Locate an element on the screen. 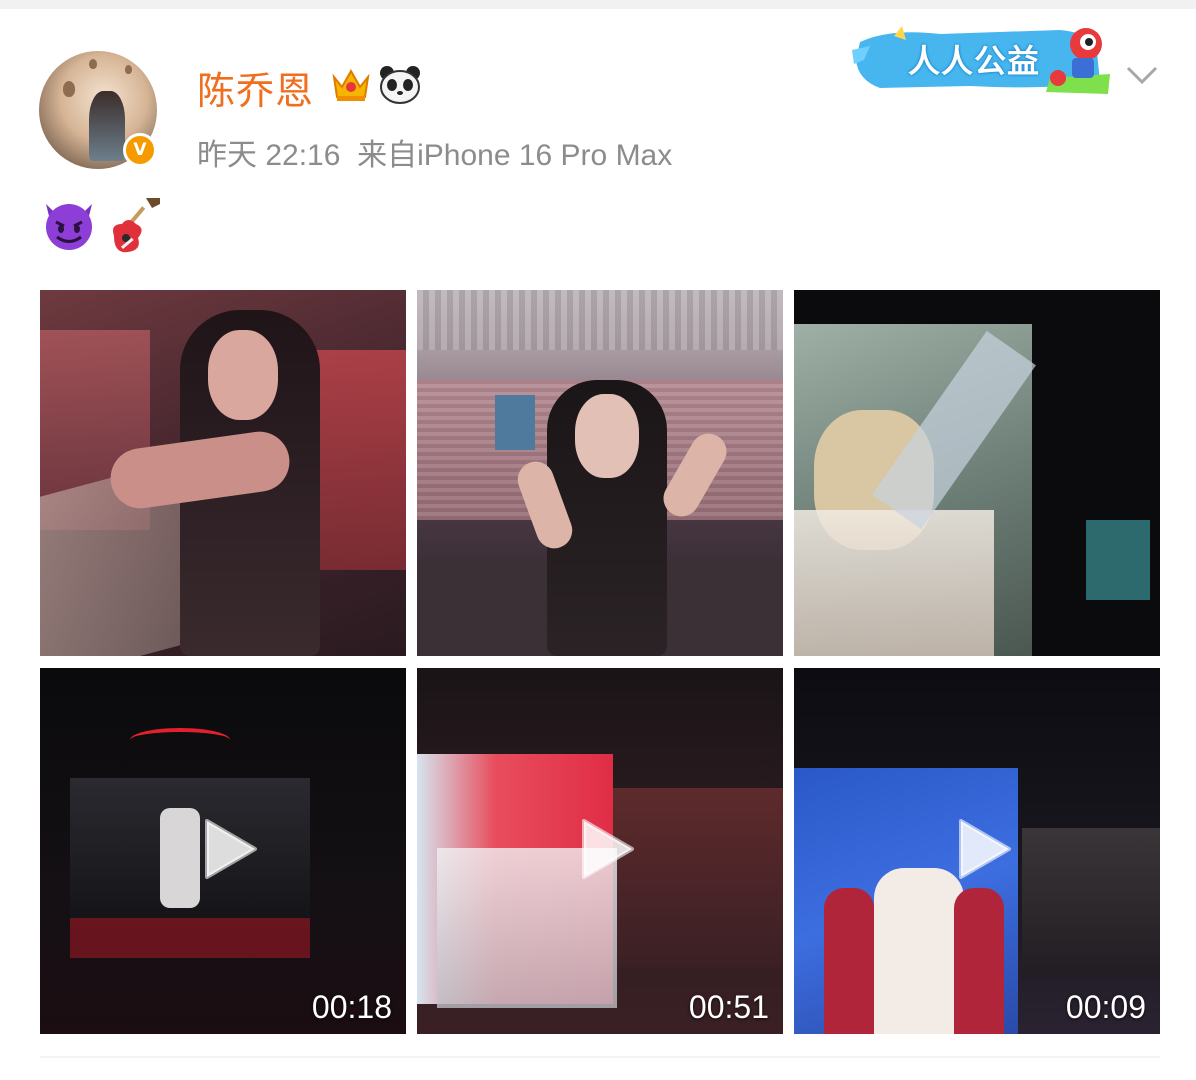  smiling-devil-icon is located at coordinates (69, 227).